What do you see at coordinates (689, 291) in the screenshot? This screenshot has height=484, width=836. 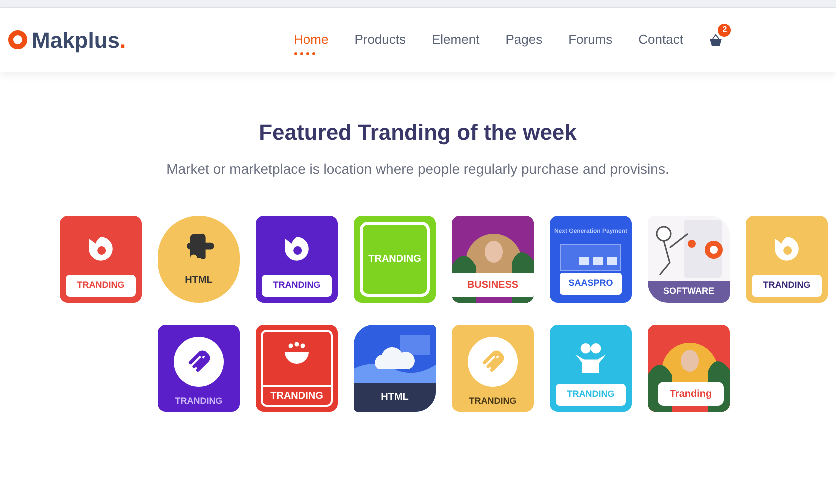 I see `tile-label: SOFTWARE` at bounding box center [689, 291].